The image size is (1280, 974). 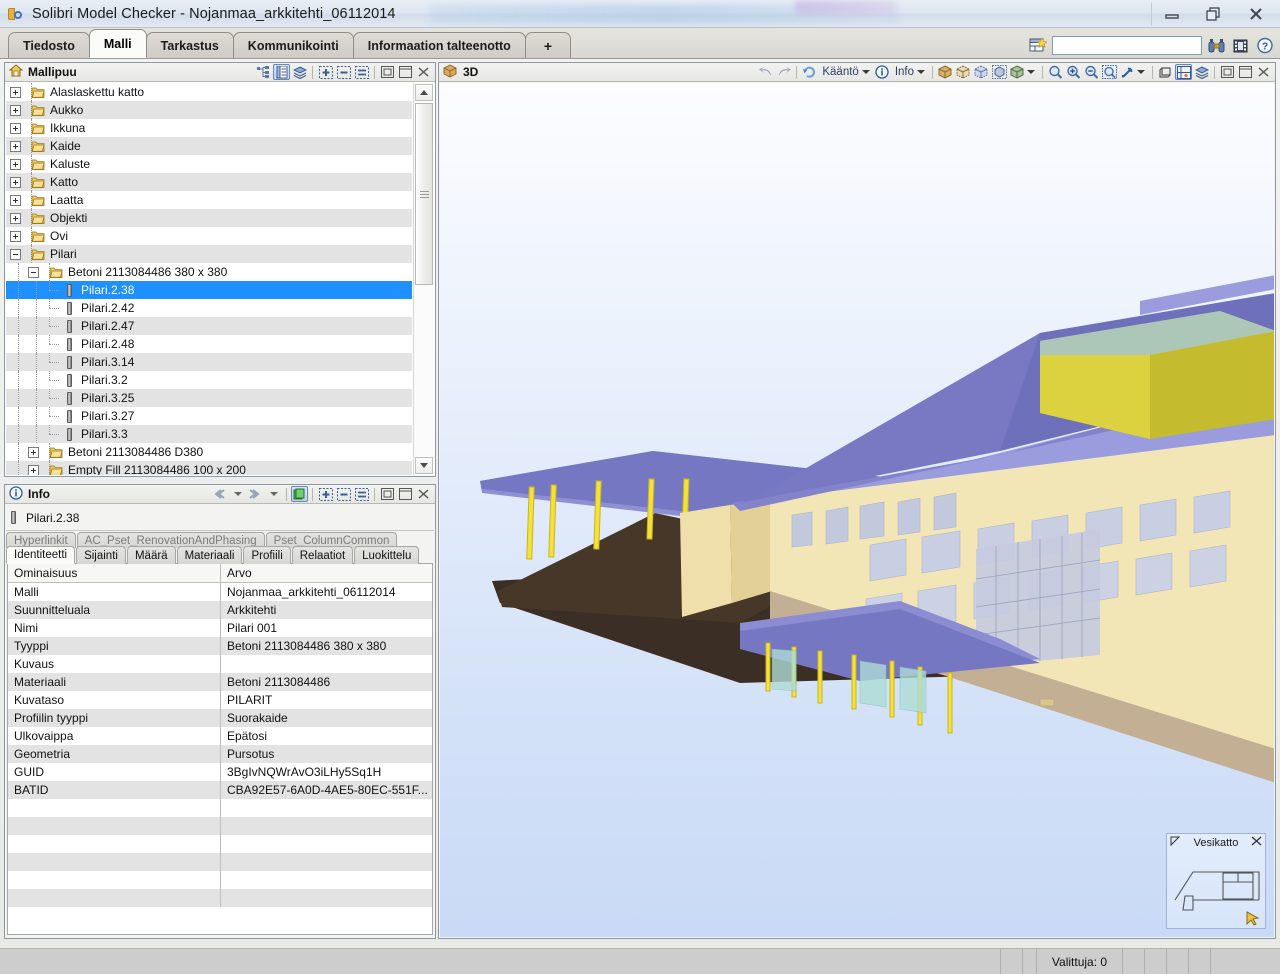 I want to click on tree-item-pilari-2-48: Pilari.2.48, so click(x=209, y=344).